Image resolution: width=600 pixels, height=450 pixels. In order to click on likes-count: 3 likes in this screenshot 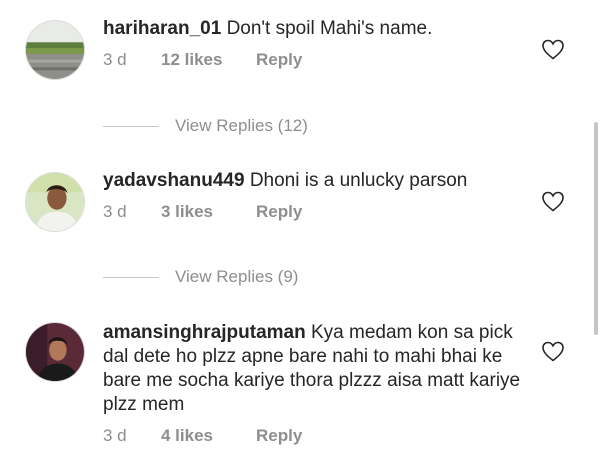, I will do `click(208, 212)`.